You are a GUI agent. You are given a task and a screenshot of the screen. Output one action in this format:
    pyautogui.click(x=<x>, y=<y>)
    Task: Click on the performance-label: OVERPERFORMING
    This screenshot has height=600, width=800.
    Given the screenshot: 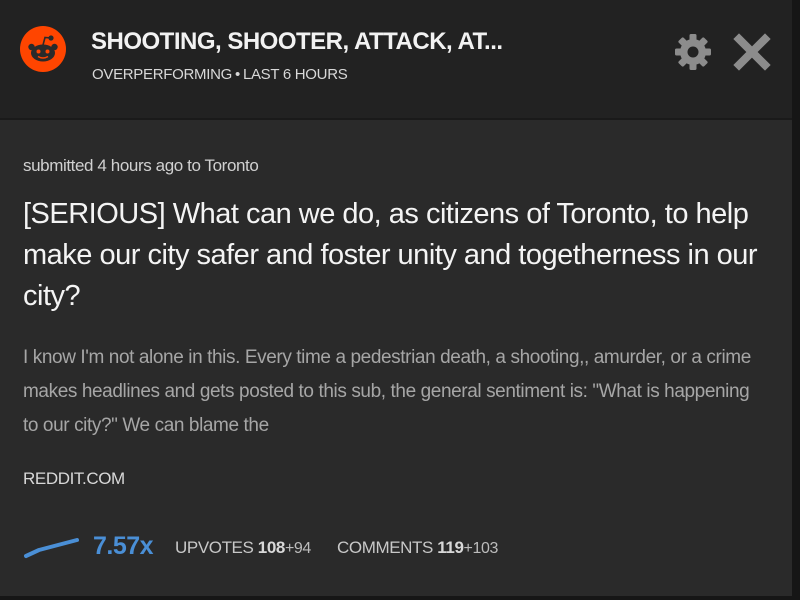 What is the action you would take?
    pyautogui.click(x=162, y=74)
    